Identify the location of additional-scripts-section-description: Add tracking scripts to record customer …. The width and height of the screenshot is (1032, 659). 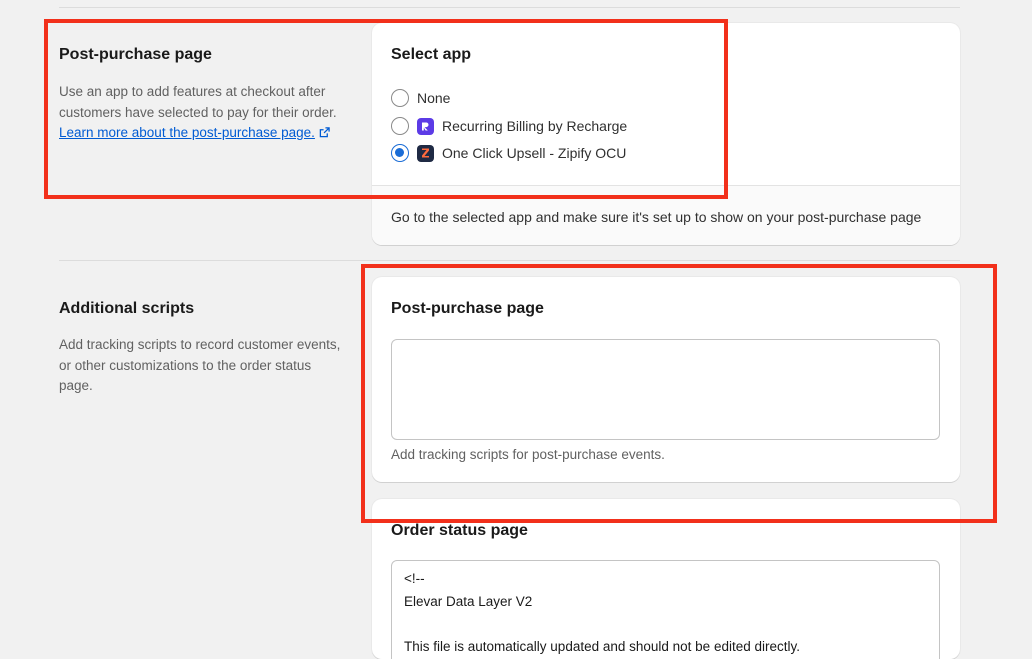
(200, 365).